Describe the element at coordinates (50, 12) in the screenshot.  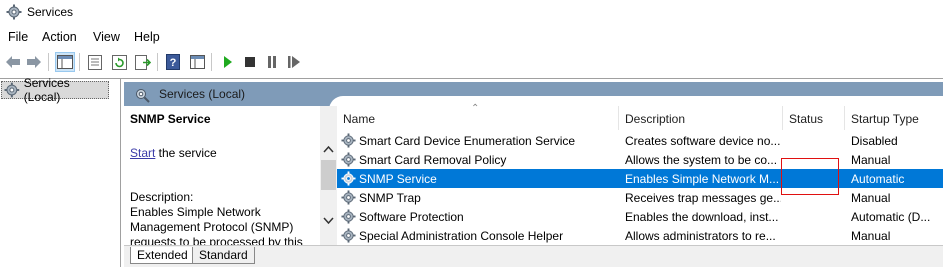
I see `window-title: Services` at that location.